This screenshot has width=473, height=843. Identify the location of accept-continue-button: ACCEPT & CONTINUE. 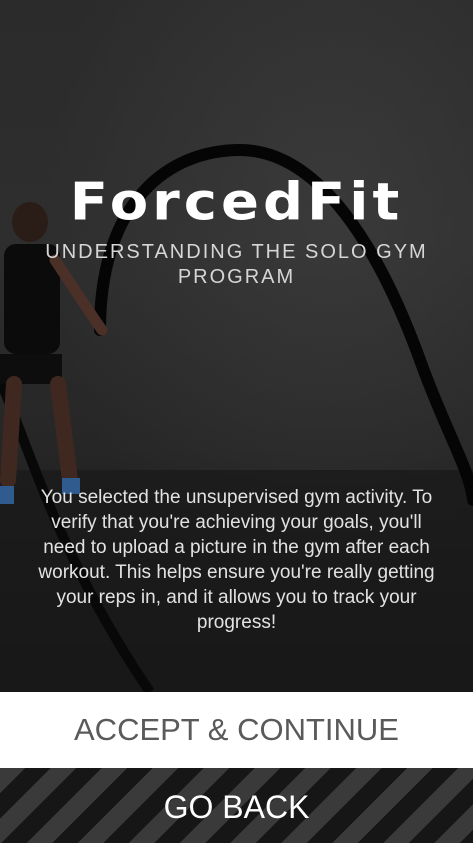
(236, 730).